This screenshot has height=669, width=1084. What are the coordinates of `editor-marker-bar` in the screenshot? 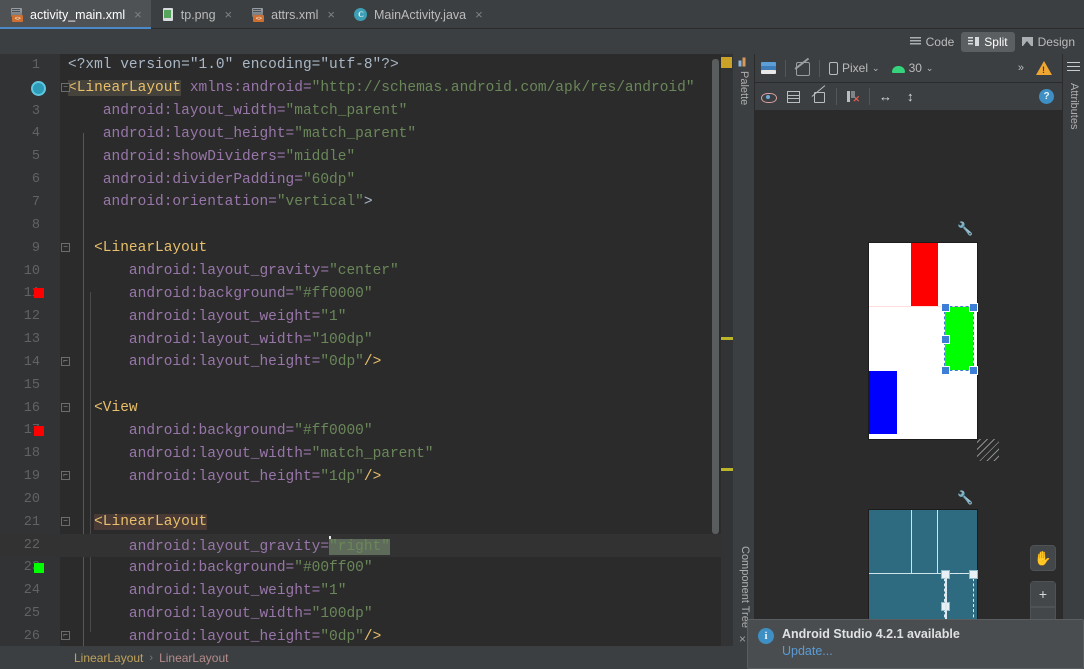 It's located at (727, 350).